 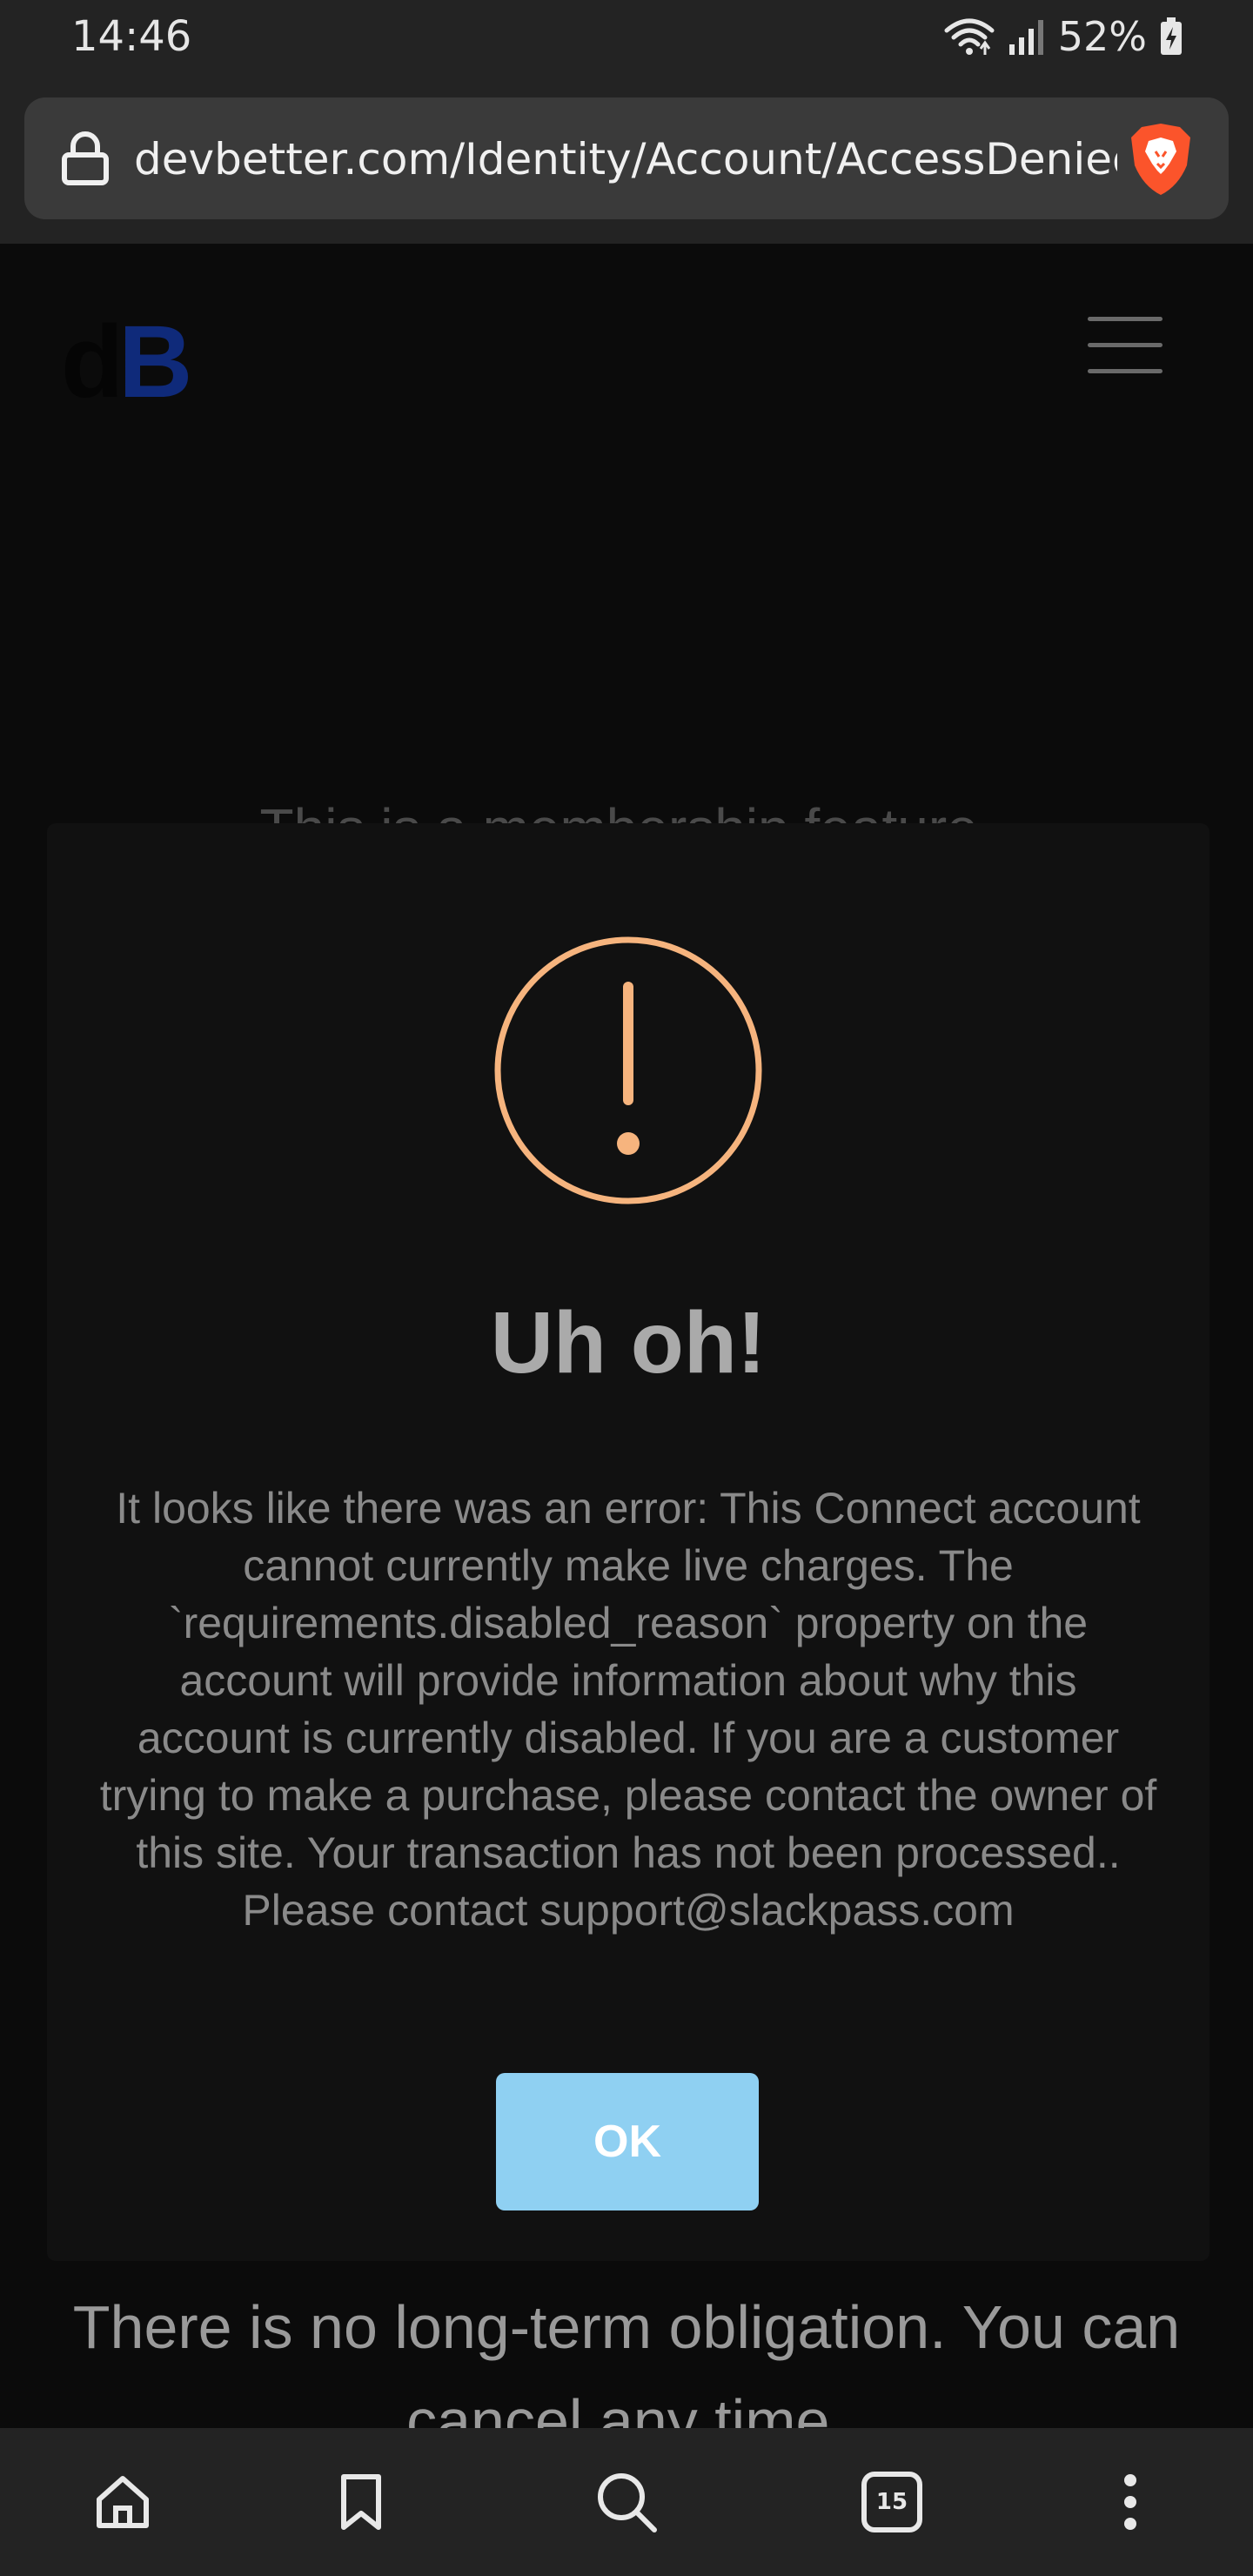 What do you see at coordinates (85, 158) in the screenshot?
I see `lock-icon` at bounding box center [85, 158].